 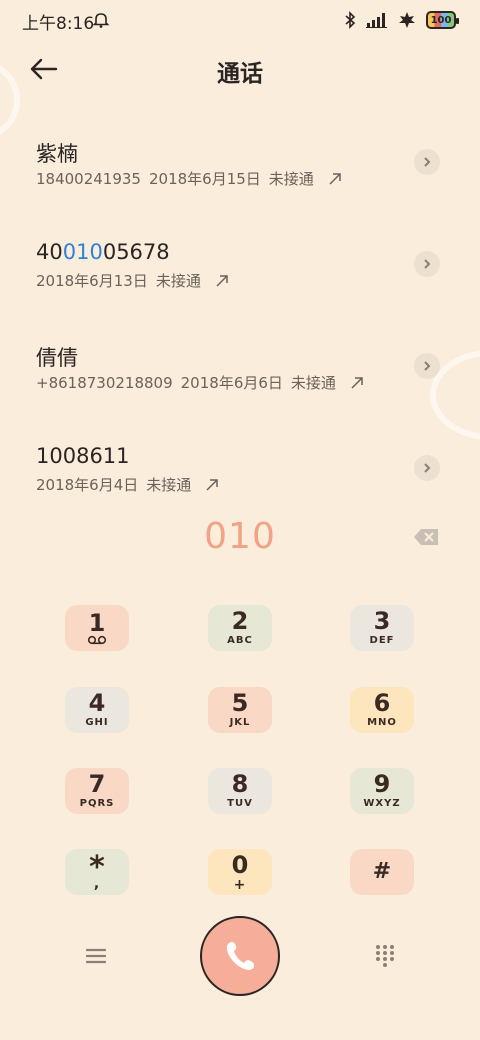 What do you see at coordinates (204, 179) in the screenshot?
I see `call-date: 2018年6月15日` at bounding box center [204, 179].